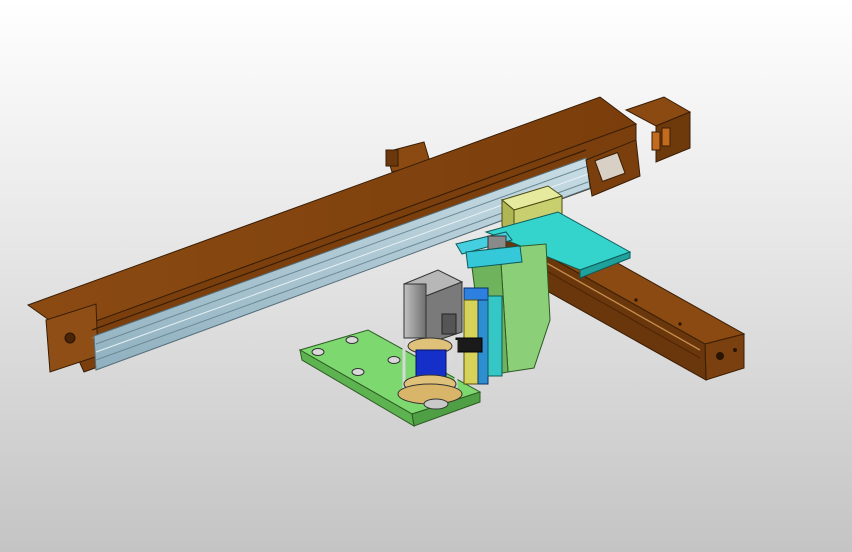 This screenshot has height=552, width=852. Describe the element at coordinates (390, 378) in the screenshot. I see `mounting-plate` at that location.